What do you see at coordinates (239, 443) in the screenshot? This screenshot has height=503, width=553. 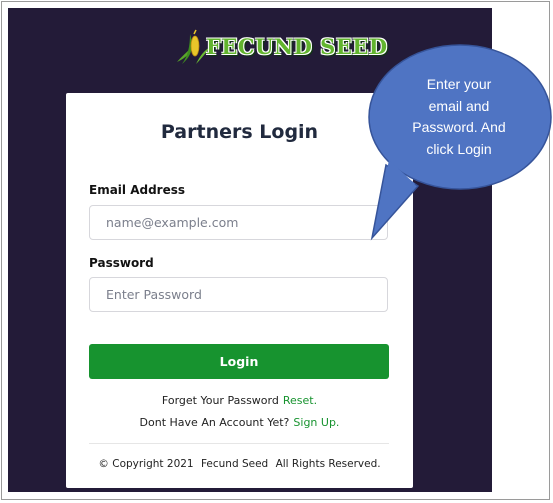 I see `divider` at bounding box center [239, 443].